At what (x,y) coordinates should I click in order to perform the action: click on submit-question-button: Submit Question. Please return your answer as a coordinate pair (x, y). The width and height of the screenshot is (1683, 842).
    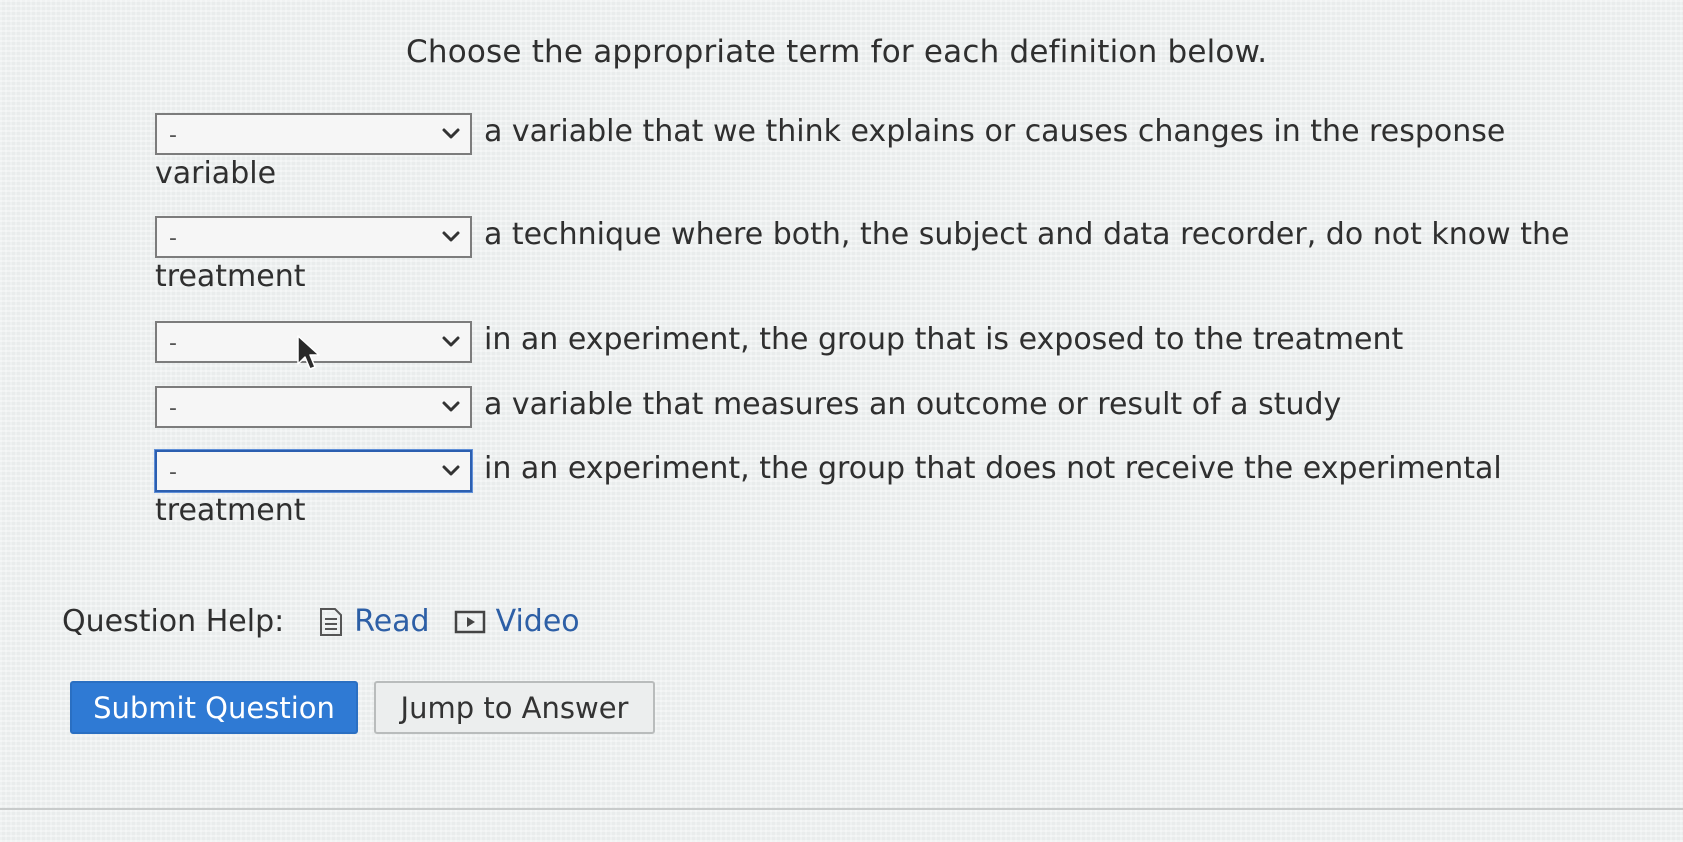
    Looking at the image, I should click on (214, 707).